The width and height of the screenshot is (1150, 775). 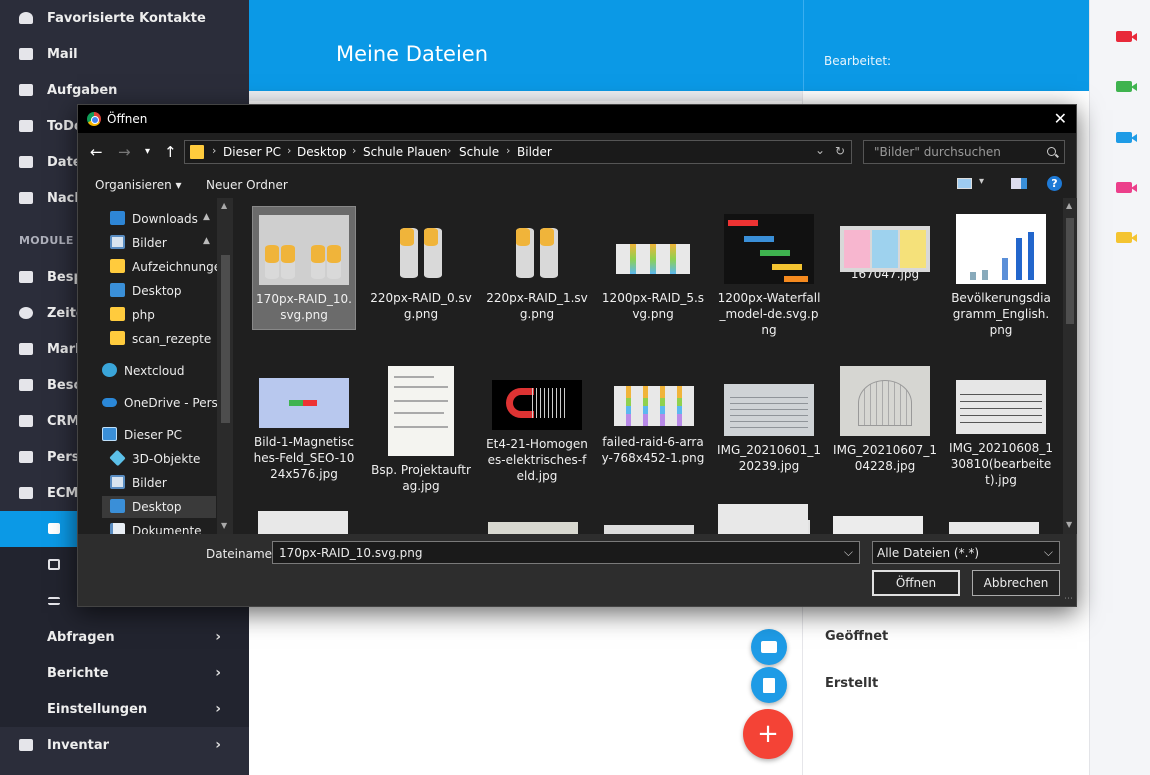 What do you see at coordinates (162, 459) in the screenshot?
I see `nav-item-3d-objekte: 3D-Objekte` at bounding box center [162, 459].